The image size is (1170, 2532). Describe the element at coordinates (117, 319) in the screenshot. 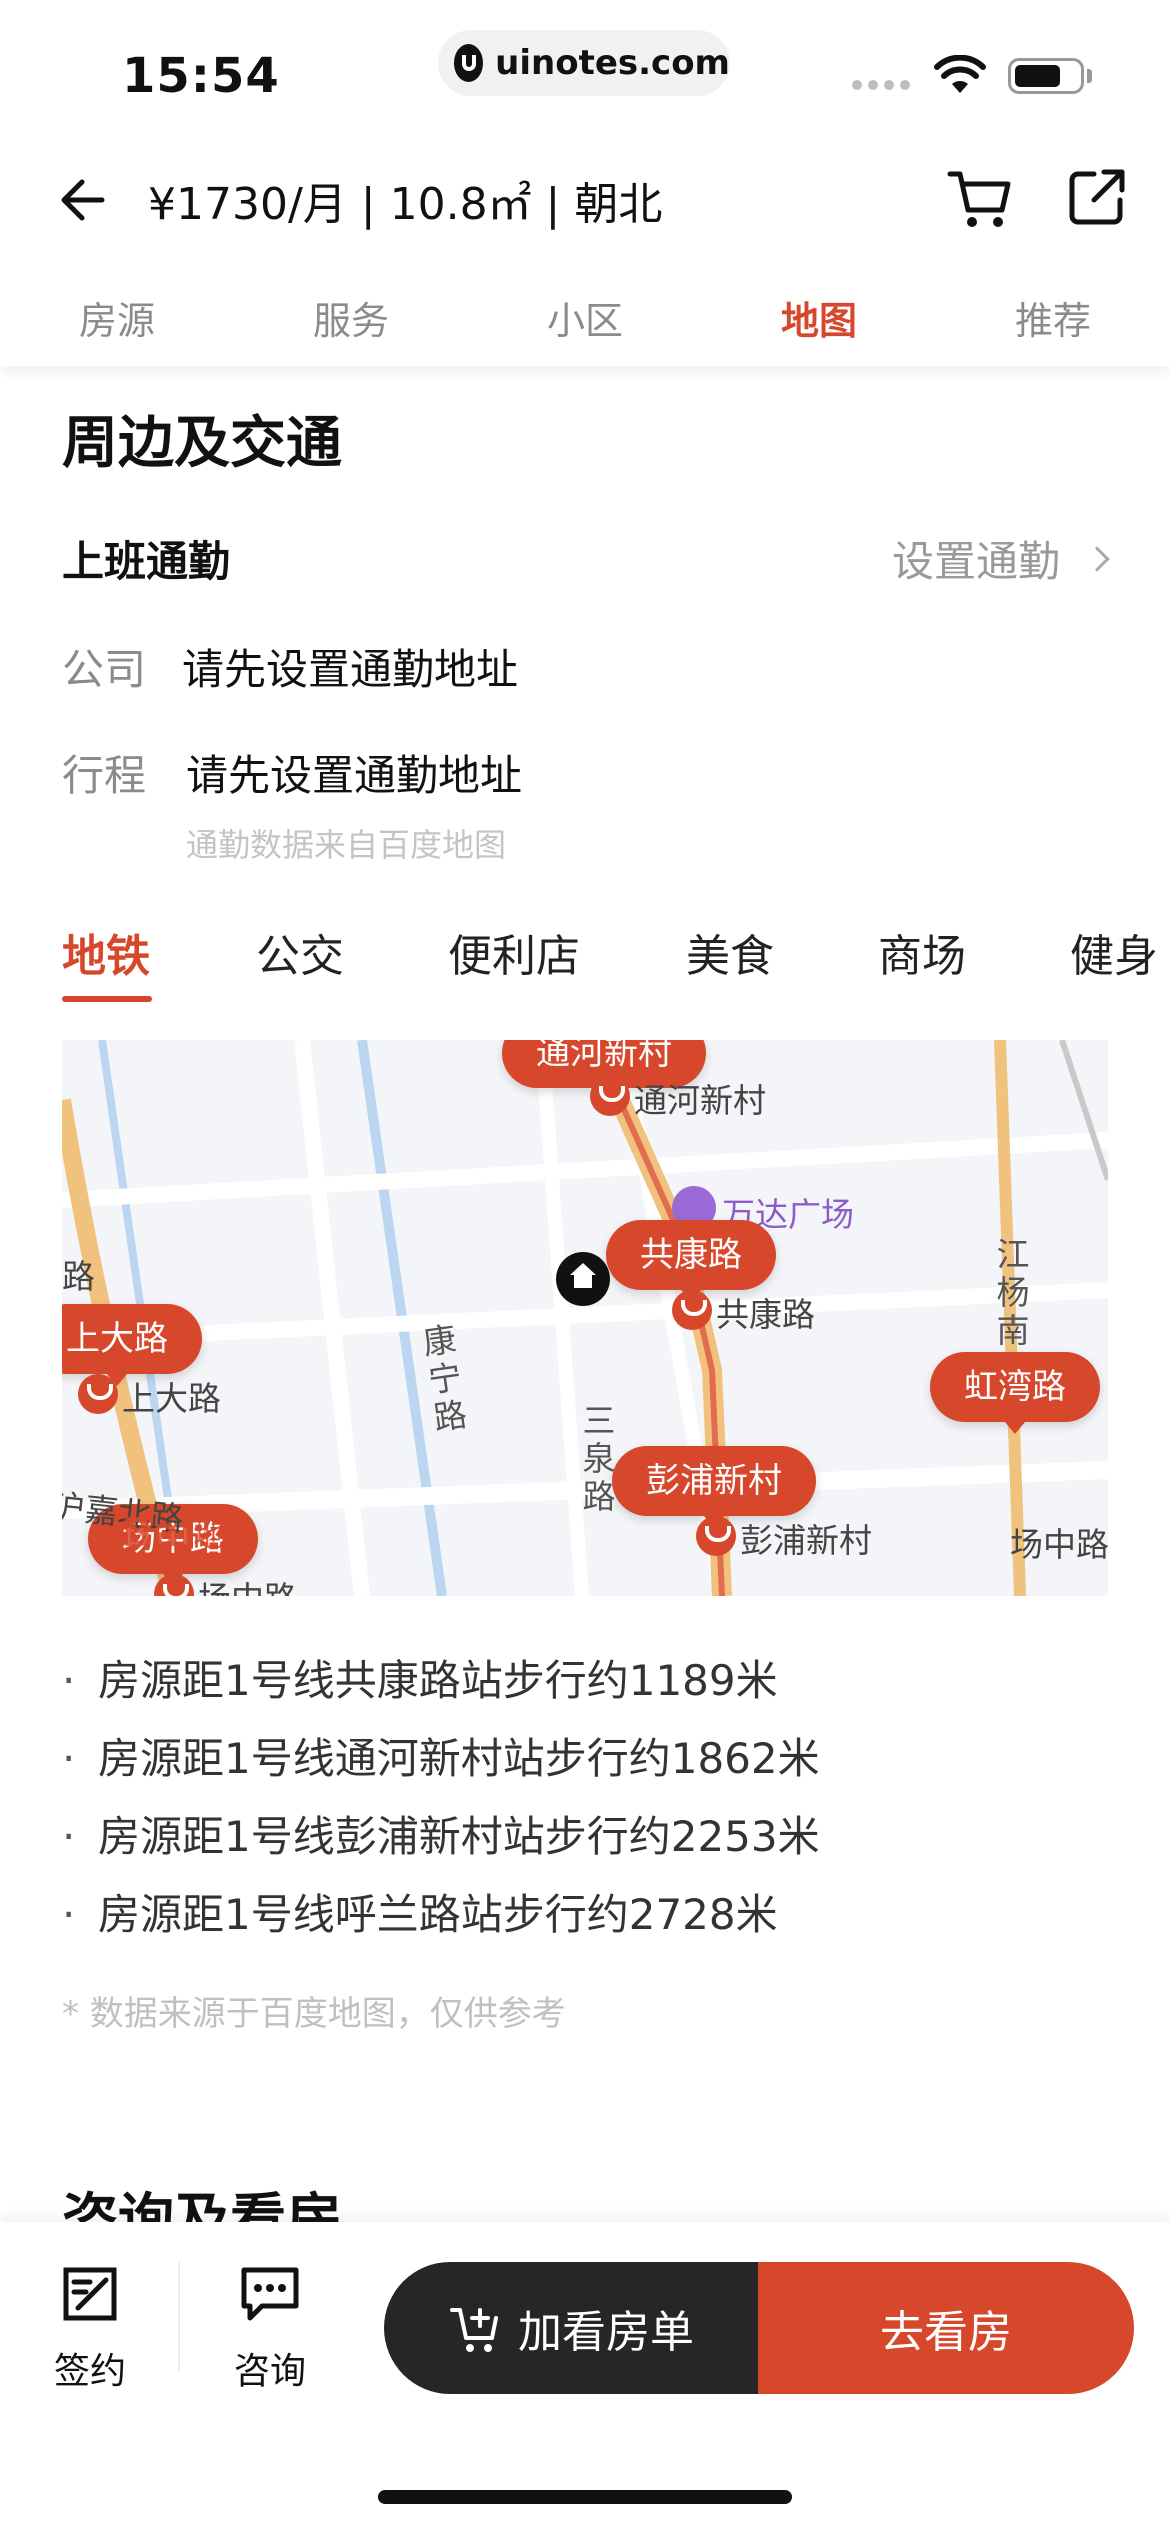

I see `tab-listing: 房源` at that location.